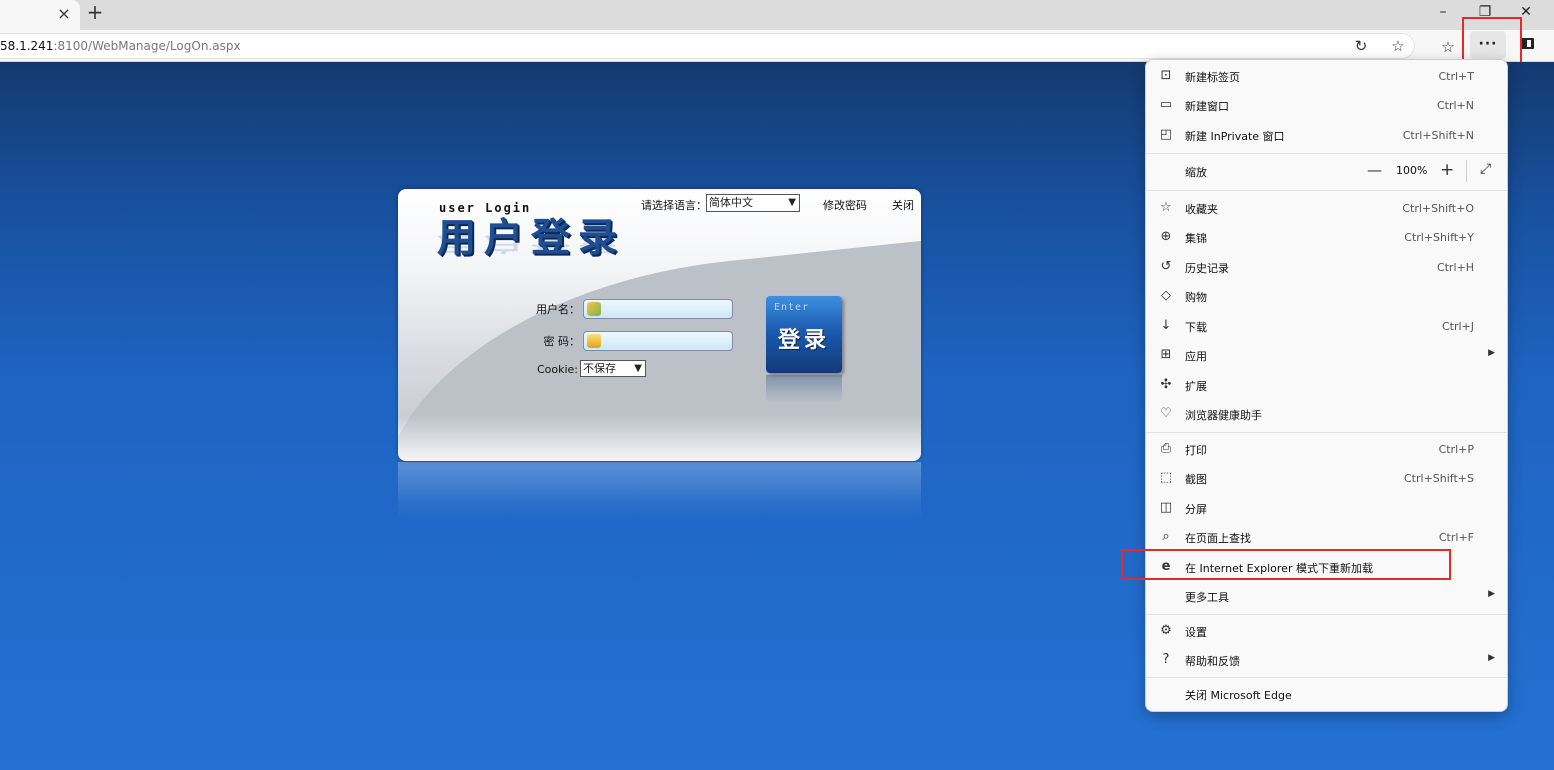 This screenshot has width=1554, height=770. Describe the element at coordinates (658, 309) in the screenshot. I see `username-input` at that location.